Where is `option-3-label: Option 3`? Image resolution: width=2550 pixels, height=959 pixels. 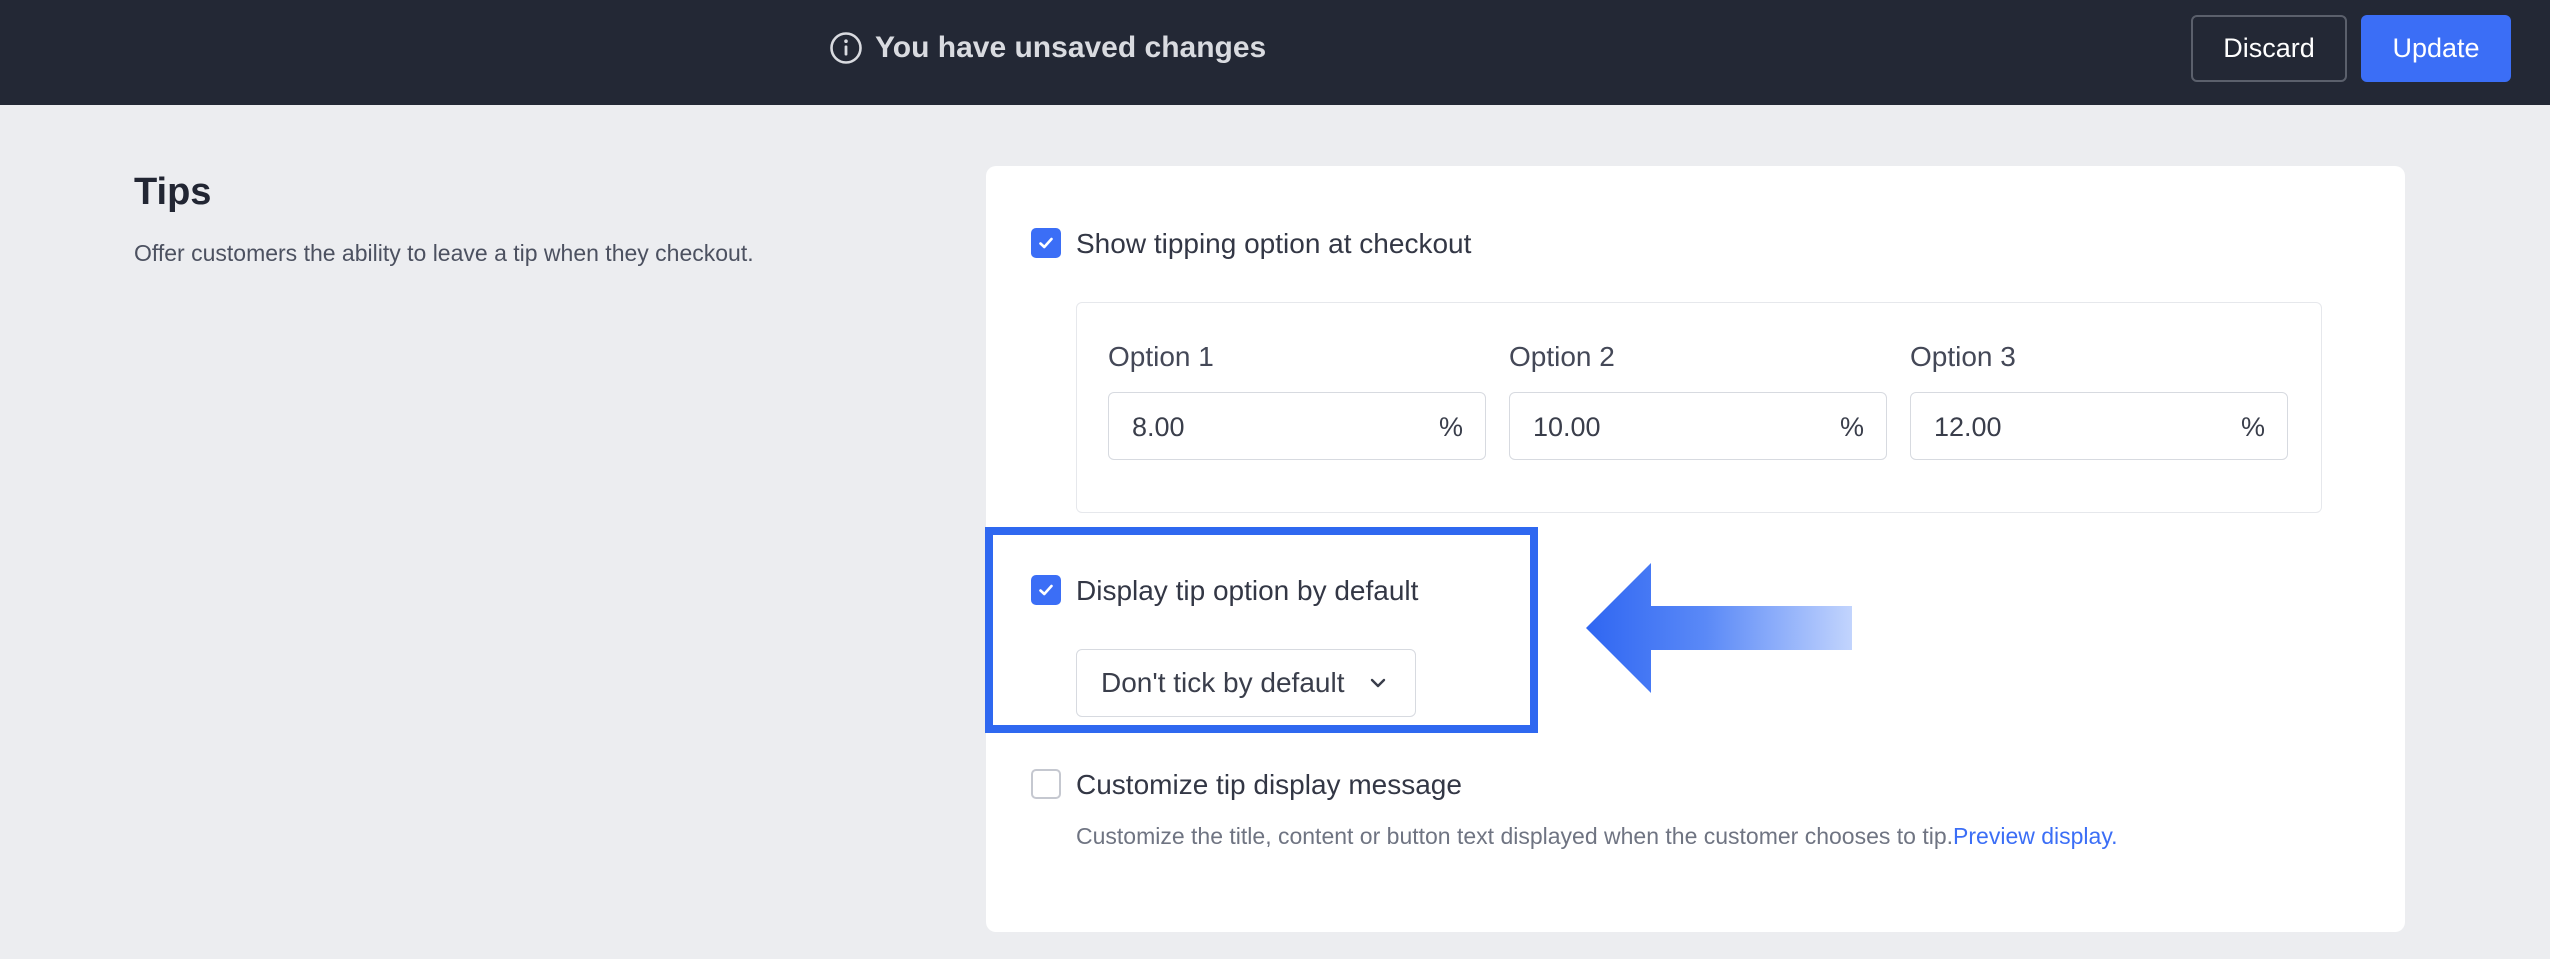 option-3-label: Option 3 is located at coordinates (1963, 356).